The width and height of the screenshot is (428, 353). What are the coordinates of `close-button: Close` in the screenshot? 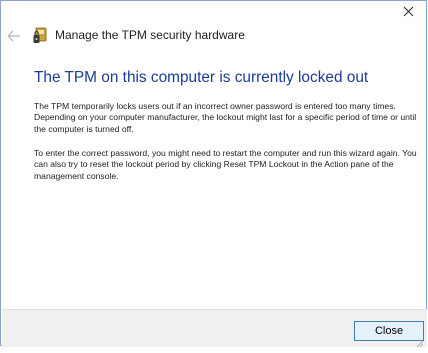 It's located at (389, 331).